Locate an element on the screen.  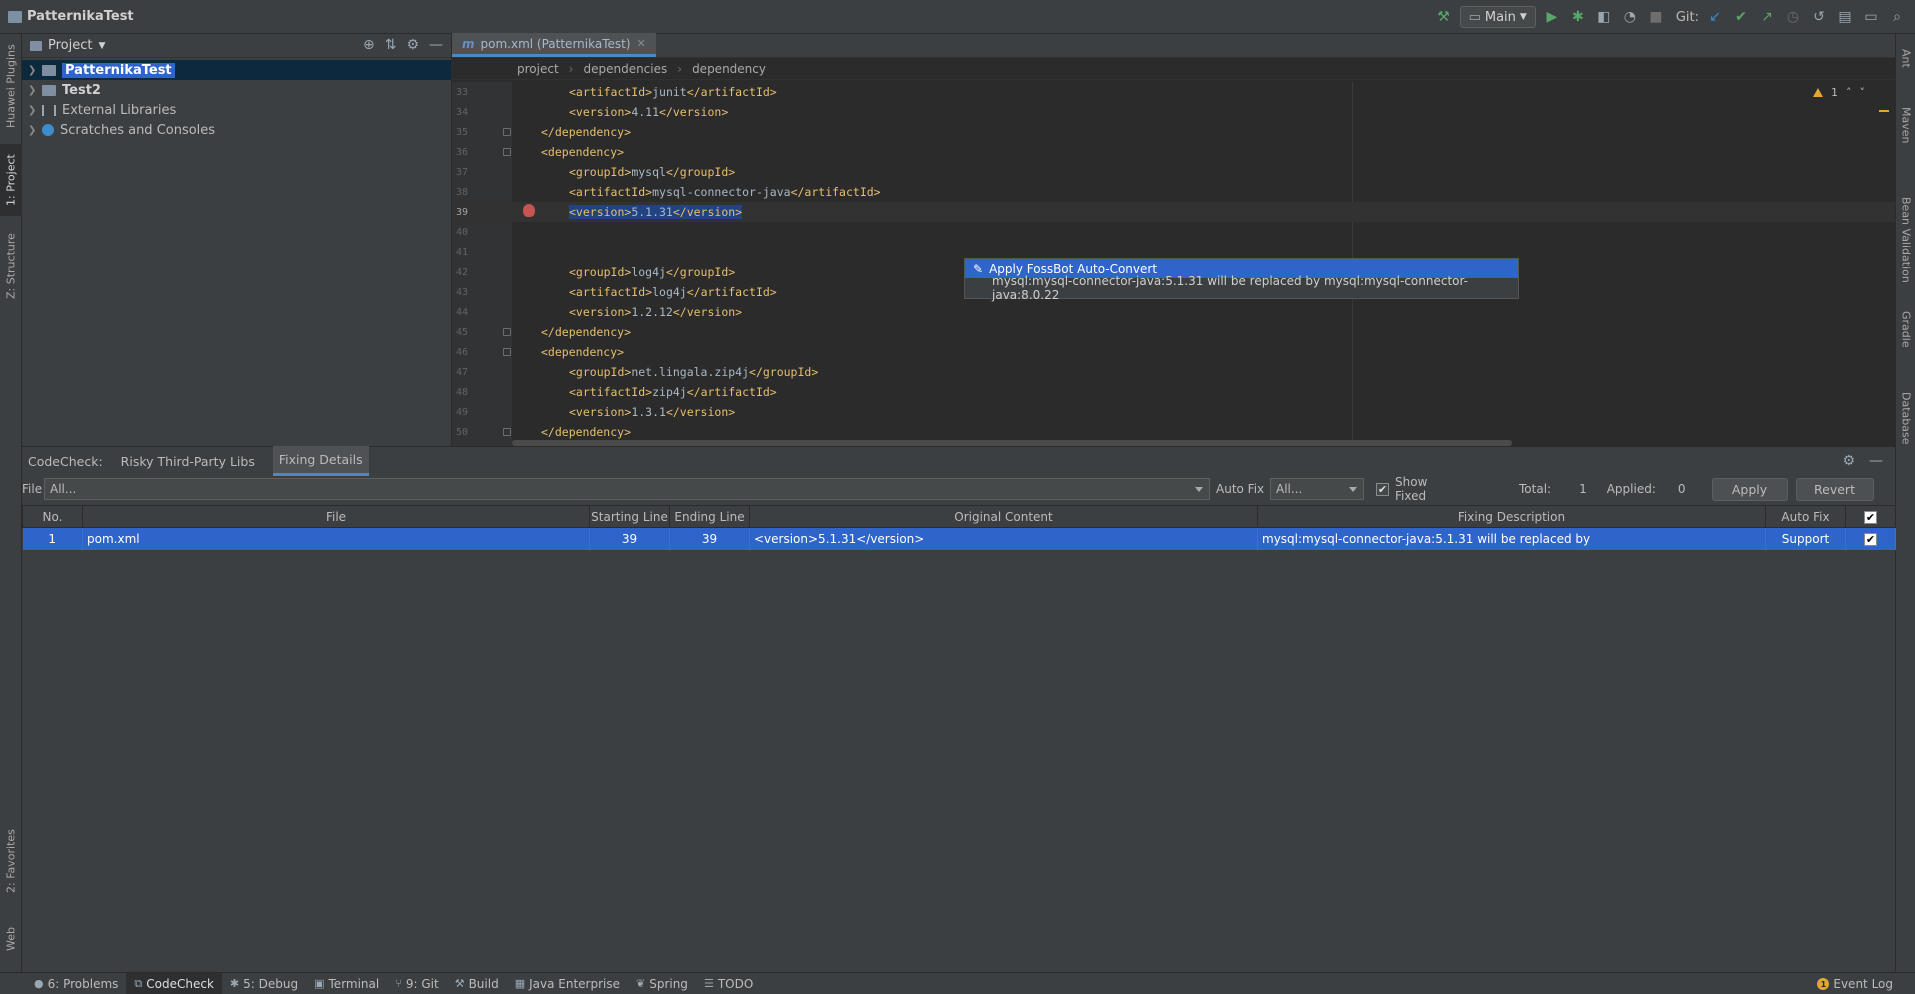
project-structure-icon: ▤ is located at coordinates (1845, 17).